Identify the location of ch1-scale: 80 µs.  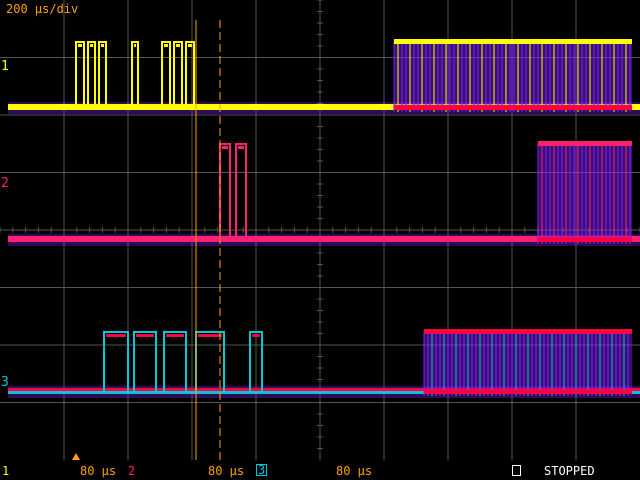
(98, 471).